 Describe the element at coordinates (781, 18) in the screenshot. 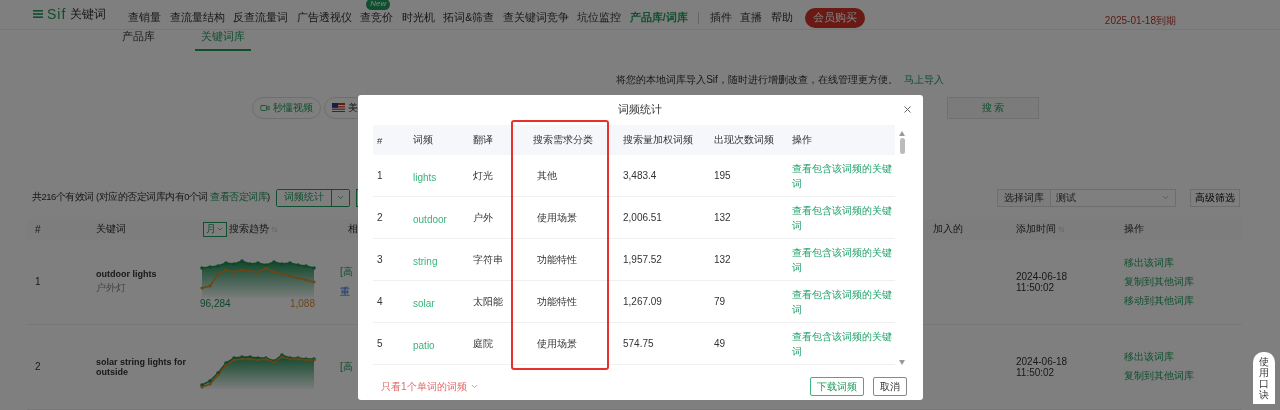

I see `nav-item: 帮助` at that location.